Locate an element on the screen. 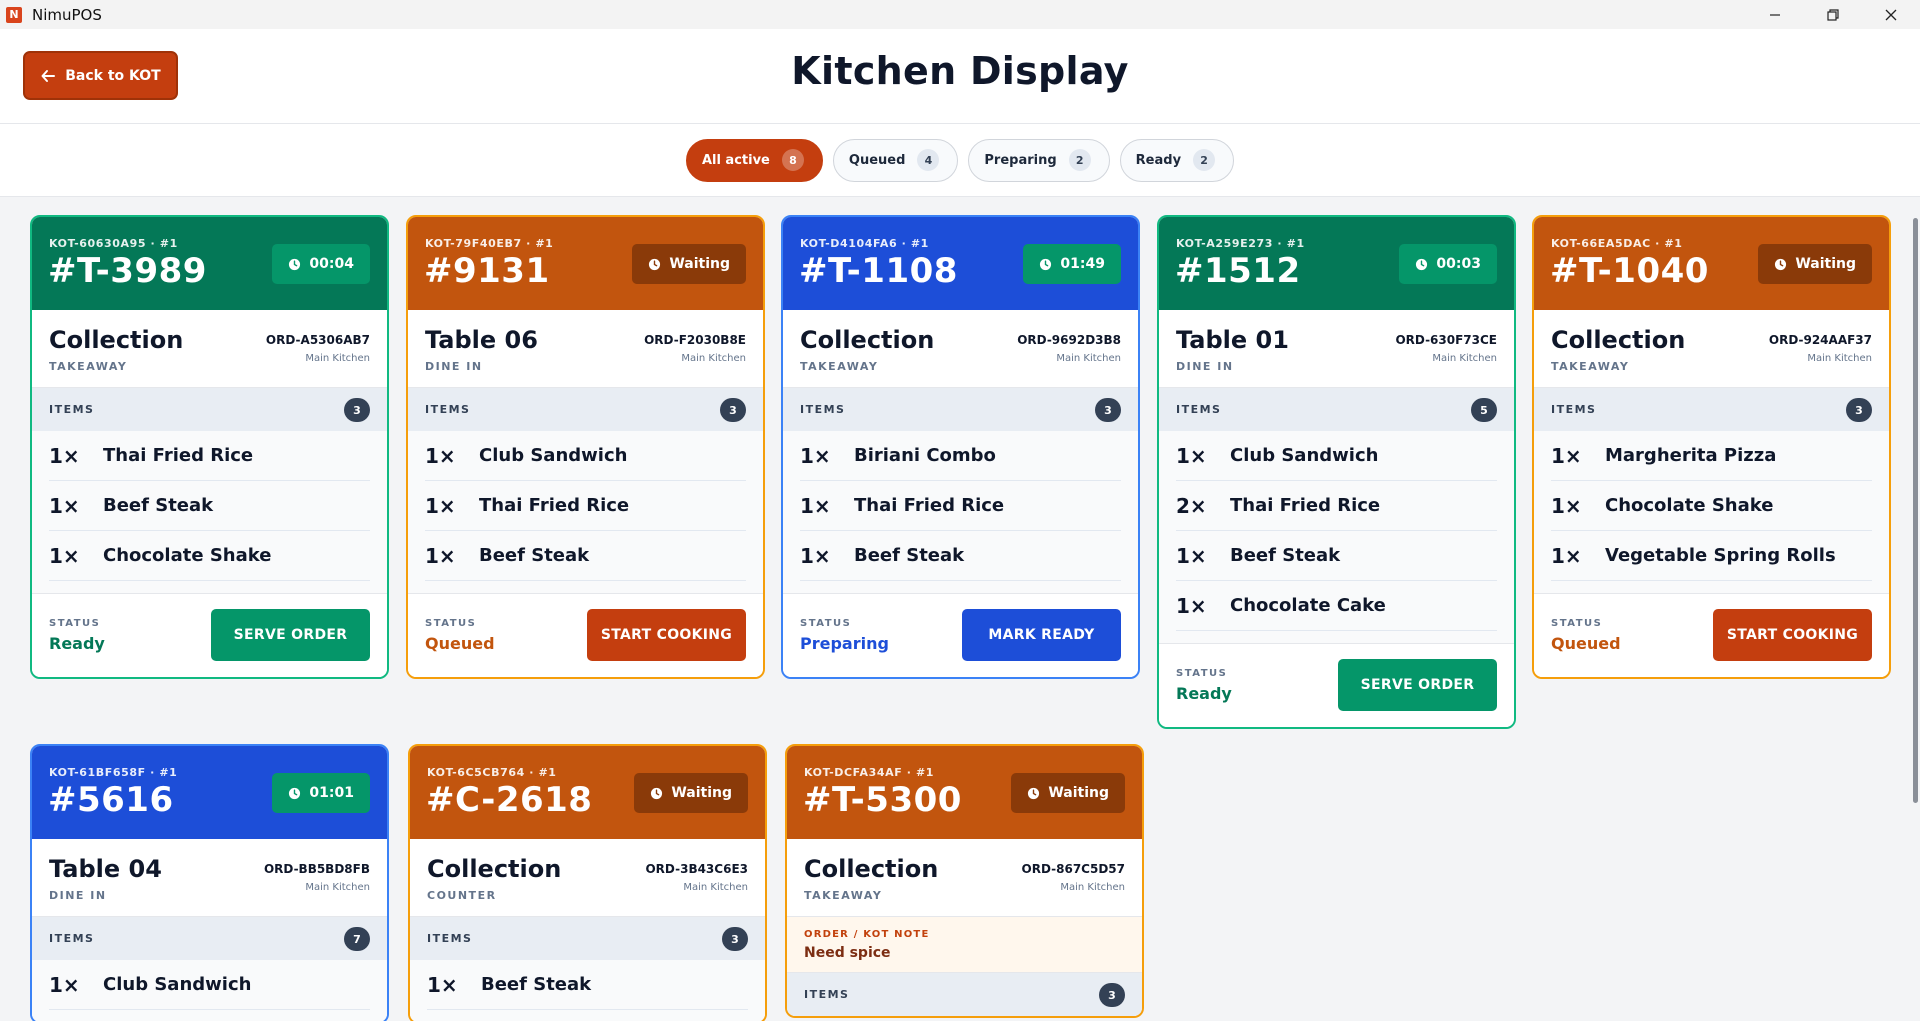  minimize-button is located at coordinates (1775, 14).